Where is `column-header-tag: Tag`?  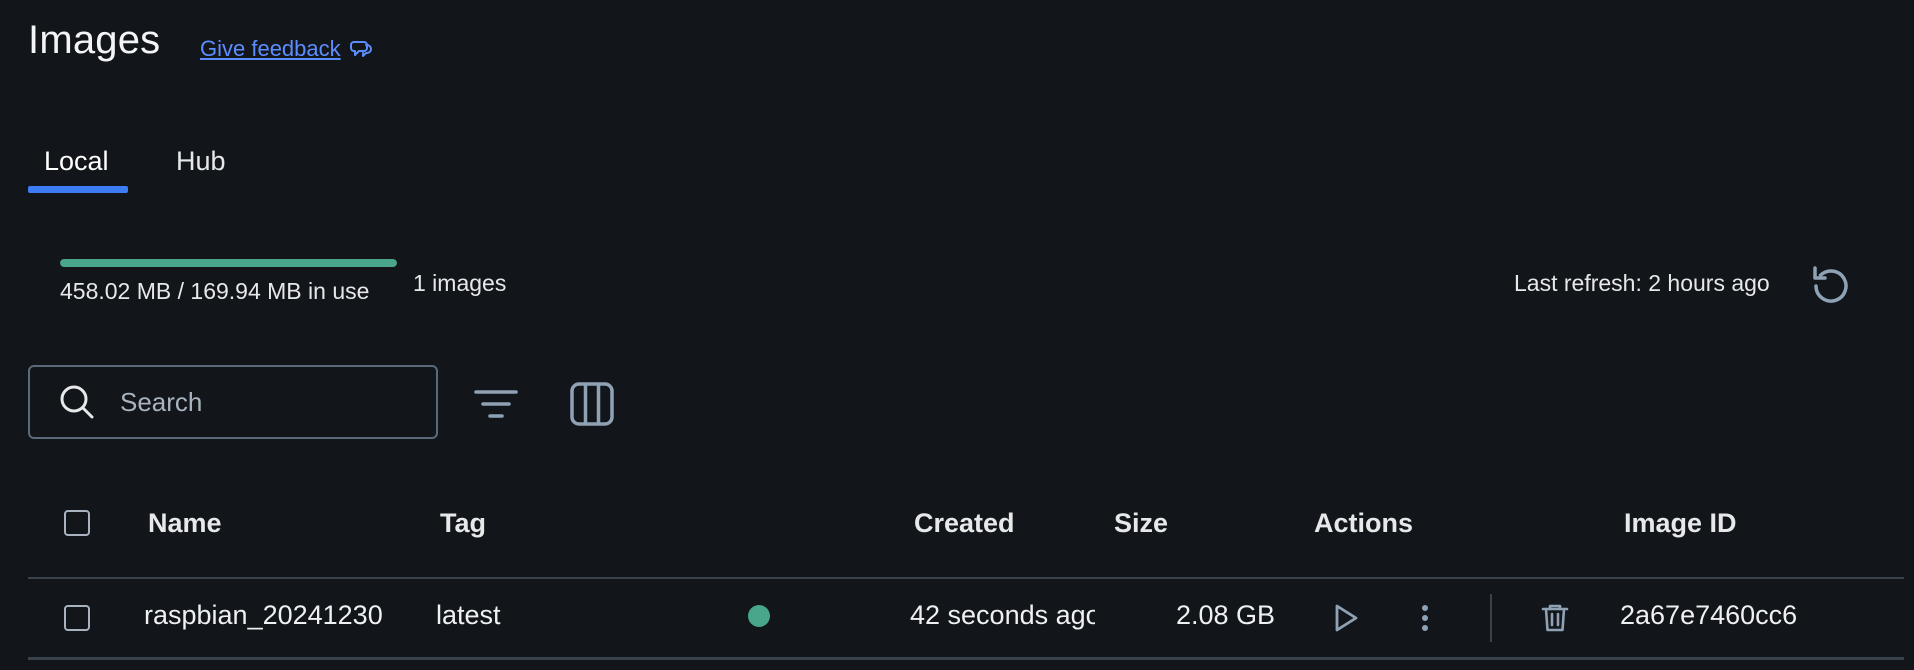 column-header-tag: Tag is located at coordinates (463, 523).